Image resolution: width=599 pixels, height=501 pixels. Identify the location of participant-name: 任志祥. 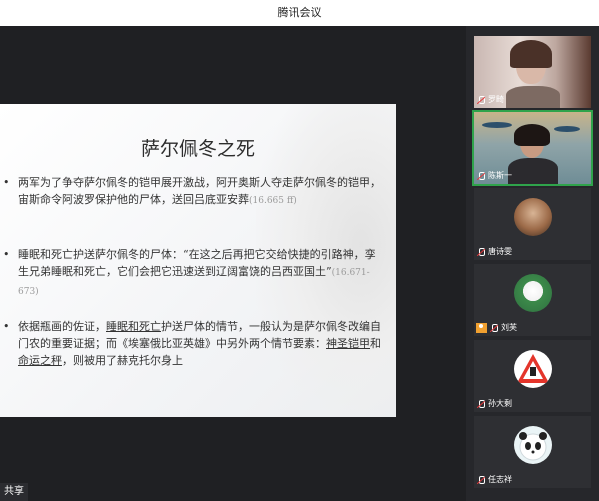
(500, 479).